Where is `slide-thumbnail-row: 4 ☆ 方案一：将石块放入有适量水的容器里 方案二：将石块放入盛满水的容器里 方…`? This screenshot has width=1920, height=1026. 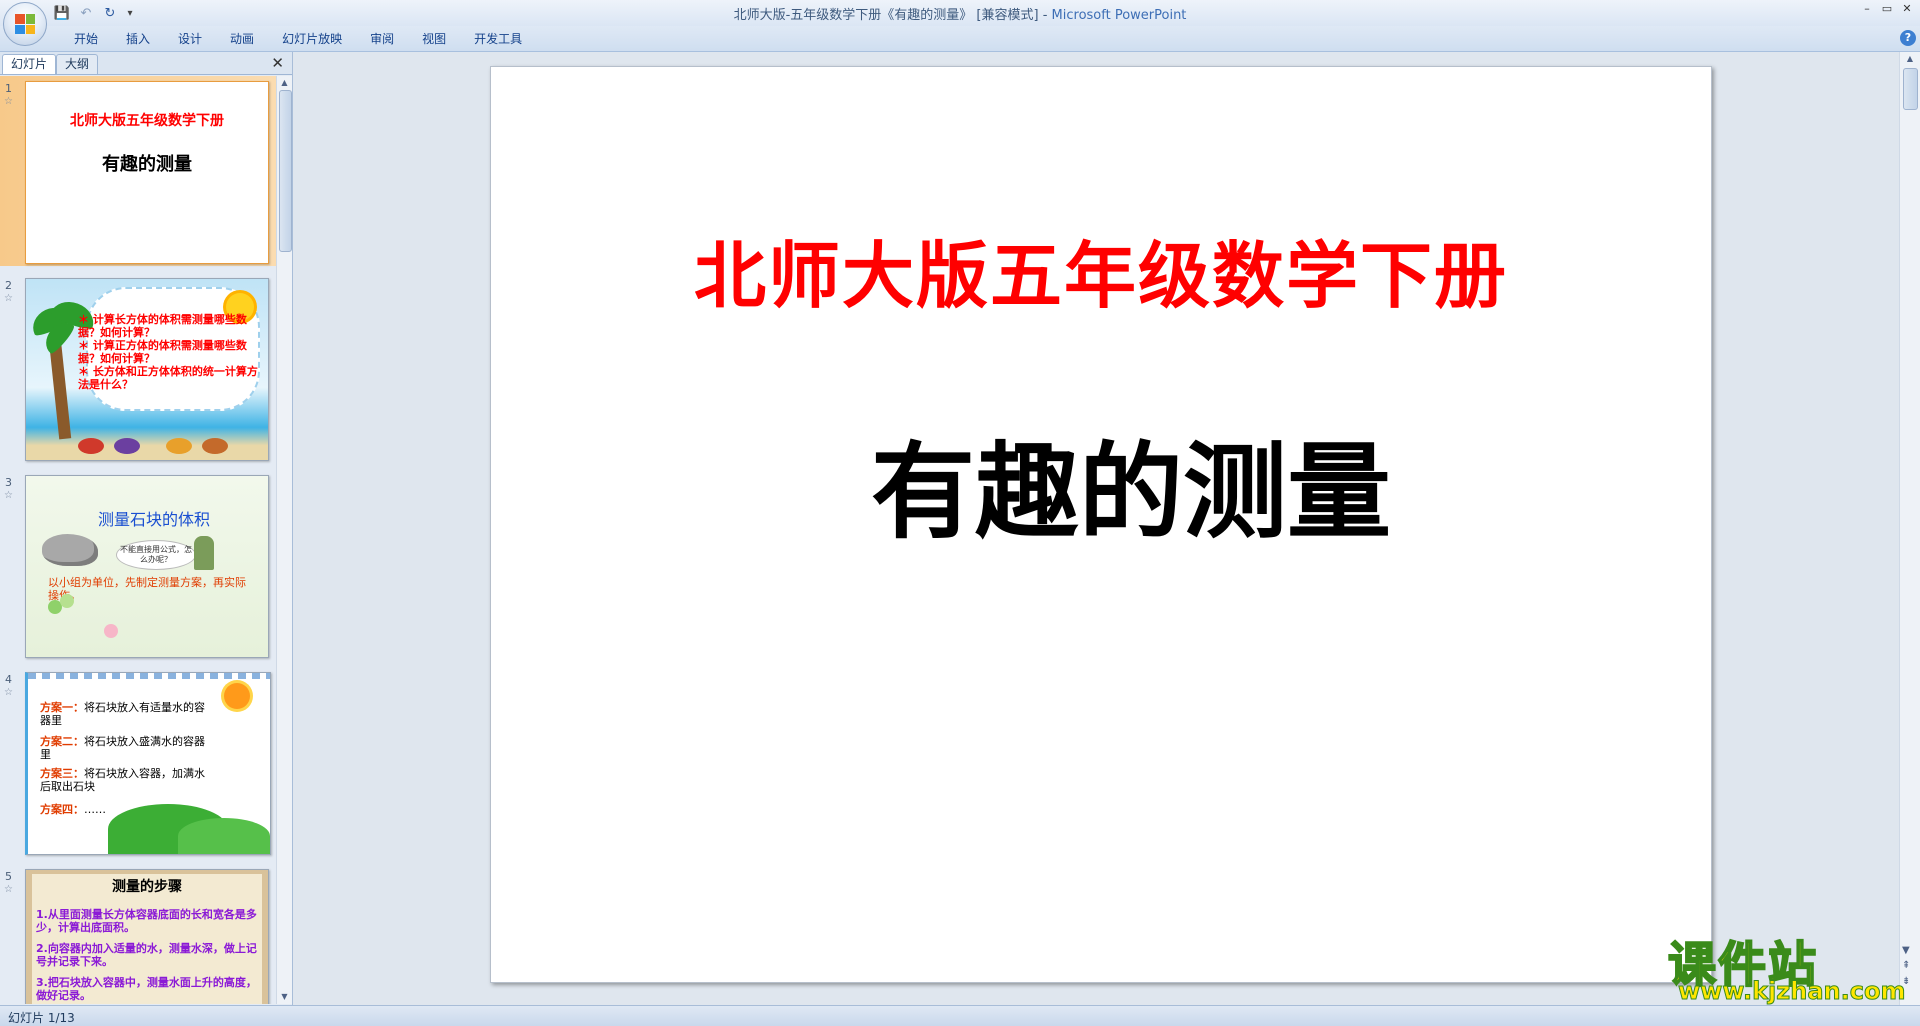
slide-thumbnail-row: 4 ☆ 方案一：将石块放入有适量水的容器里 方案二：将石块放入盛满水的容器里 方… is located at coordinates (138, 762).